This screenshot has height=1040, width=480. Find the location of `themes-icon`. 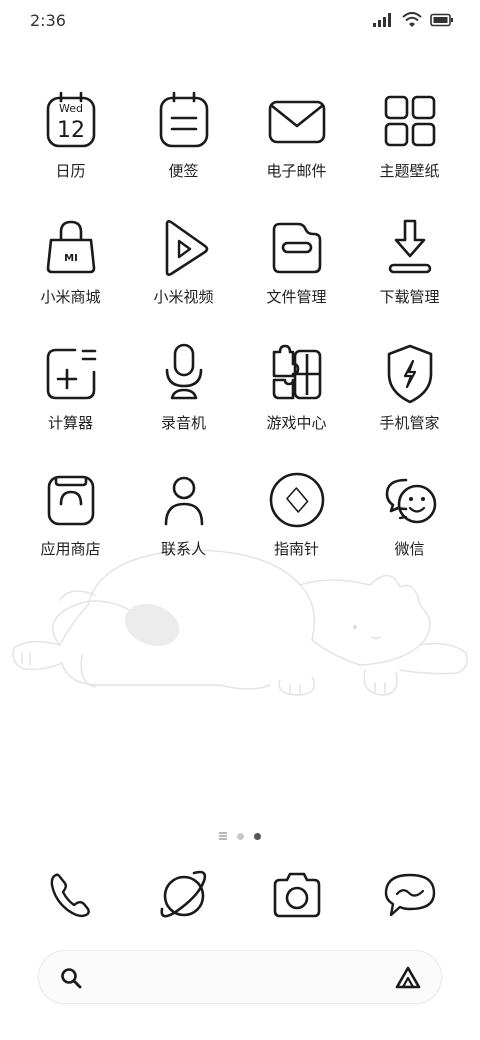

themes-icon is located at coordinates (410, 122).